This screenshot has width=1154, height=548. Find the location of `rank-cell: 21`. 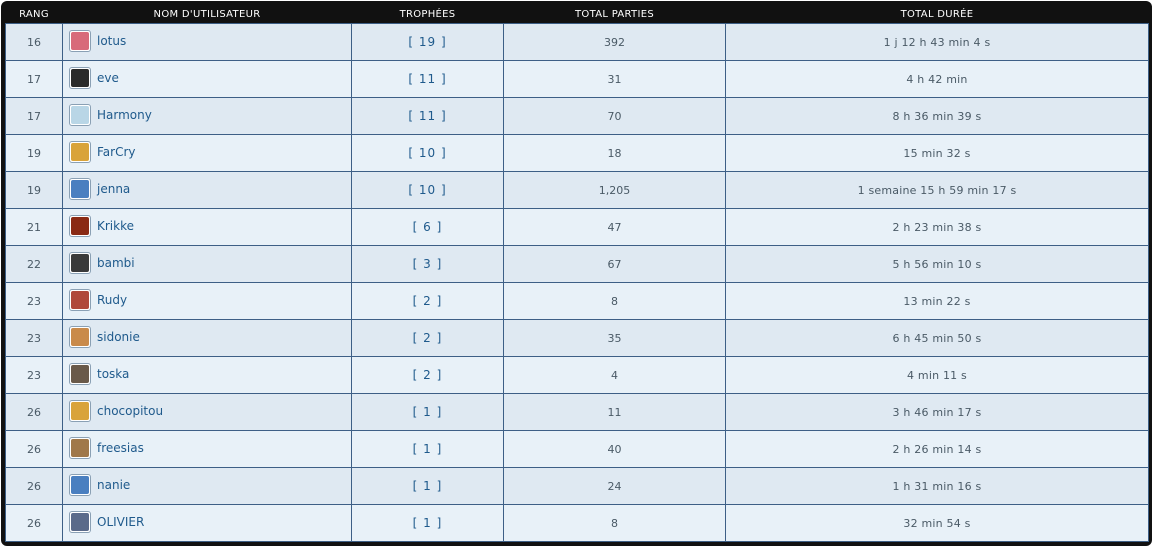

rank-cell: 21 is located at coordinates (34, 227).